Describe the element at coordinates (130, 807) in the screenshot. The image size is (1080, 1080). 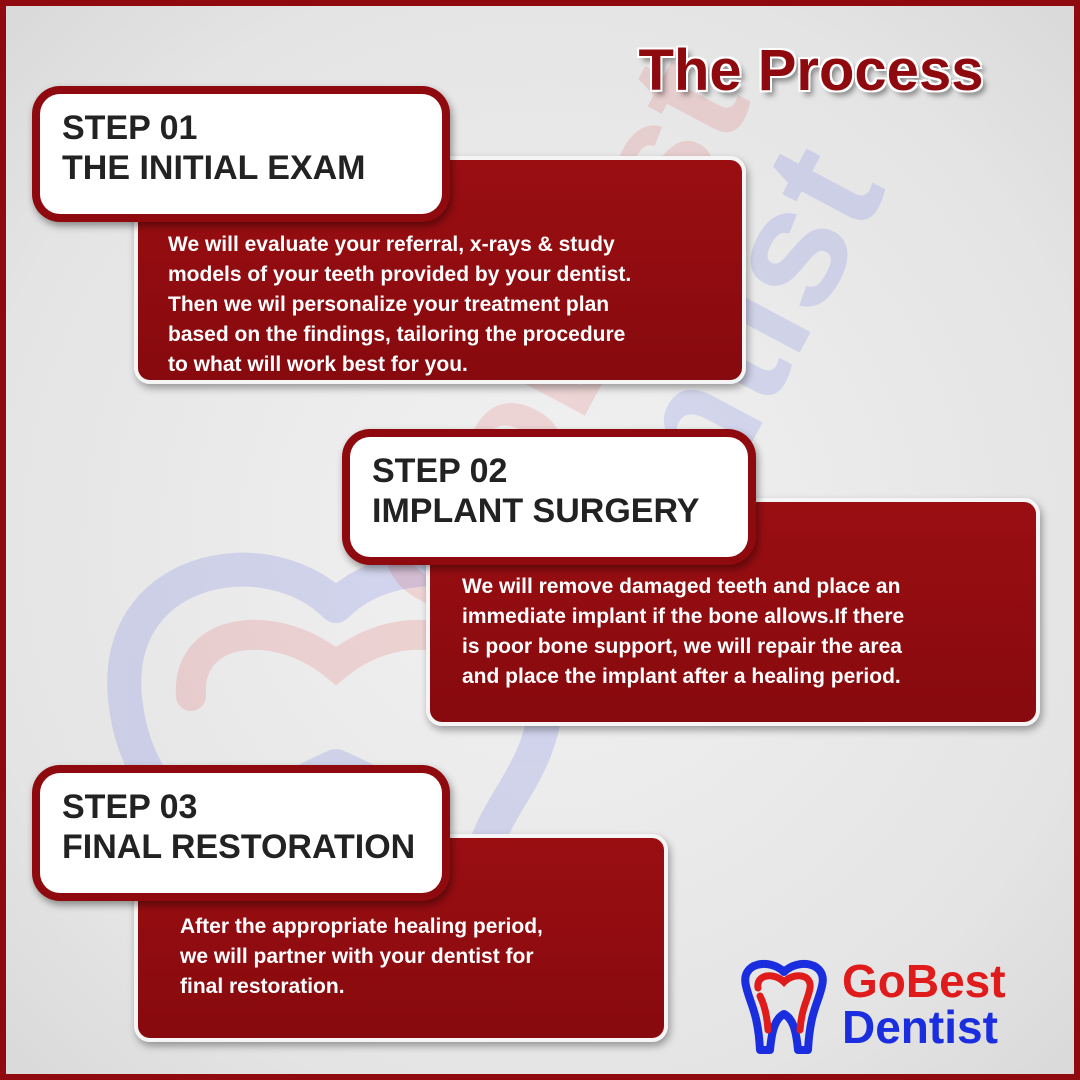
I see `step-3-number: STEP 03` at that location.